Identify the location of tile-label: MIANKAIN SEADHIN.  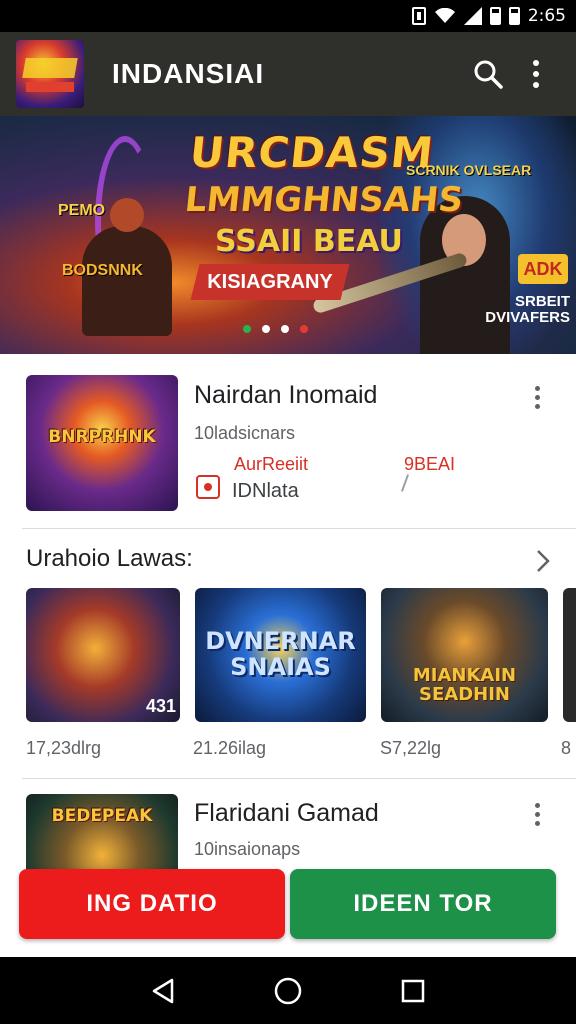
(464, 685).